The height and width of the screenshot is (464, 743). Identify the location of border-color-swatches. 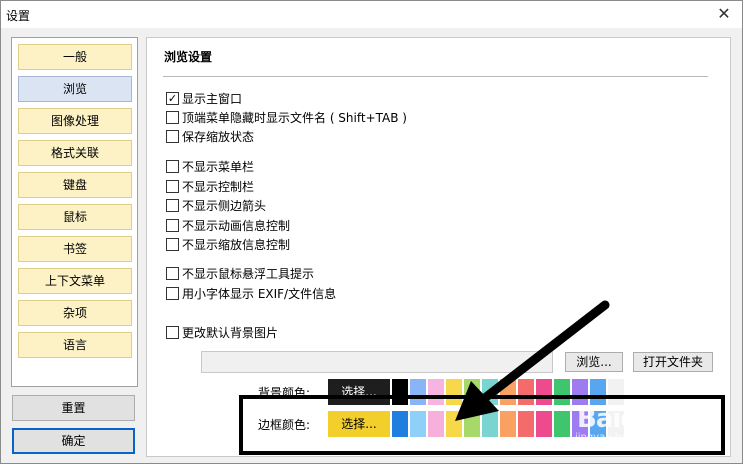
(508, 424).